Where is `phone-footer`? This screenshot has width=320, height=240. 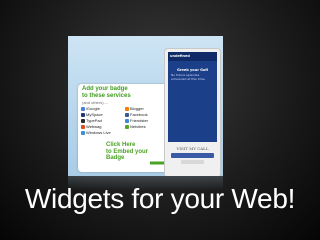 phone-footer is located at coordinates (192, 162).